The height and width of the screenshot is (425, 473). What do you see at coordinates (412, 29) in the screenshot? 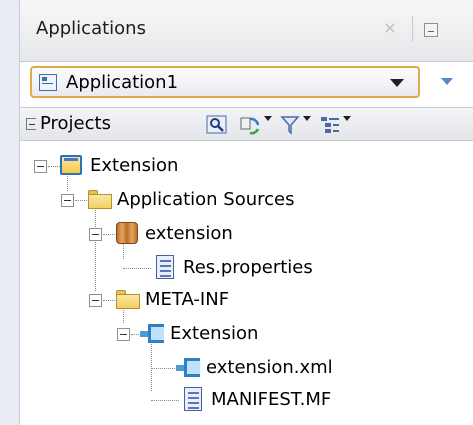
I see `header-divider` at bounding box center [412, 29].